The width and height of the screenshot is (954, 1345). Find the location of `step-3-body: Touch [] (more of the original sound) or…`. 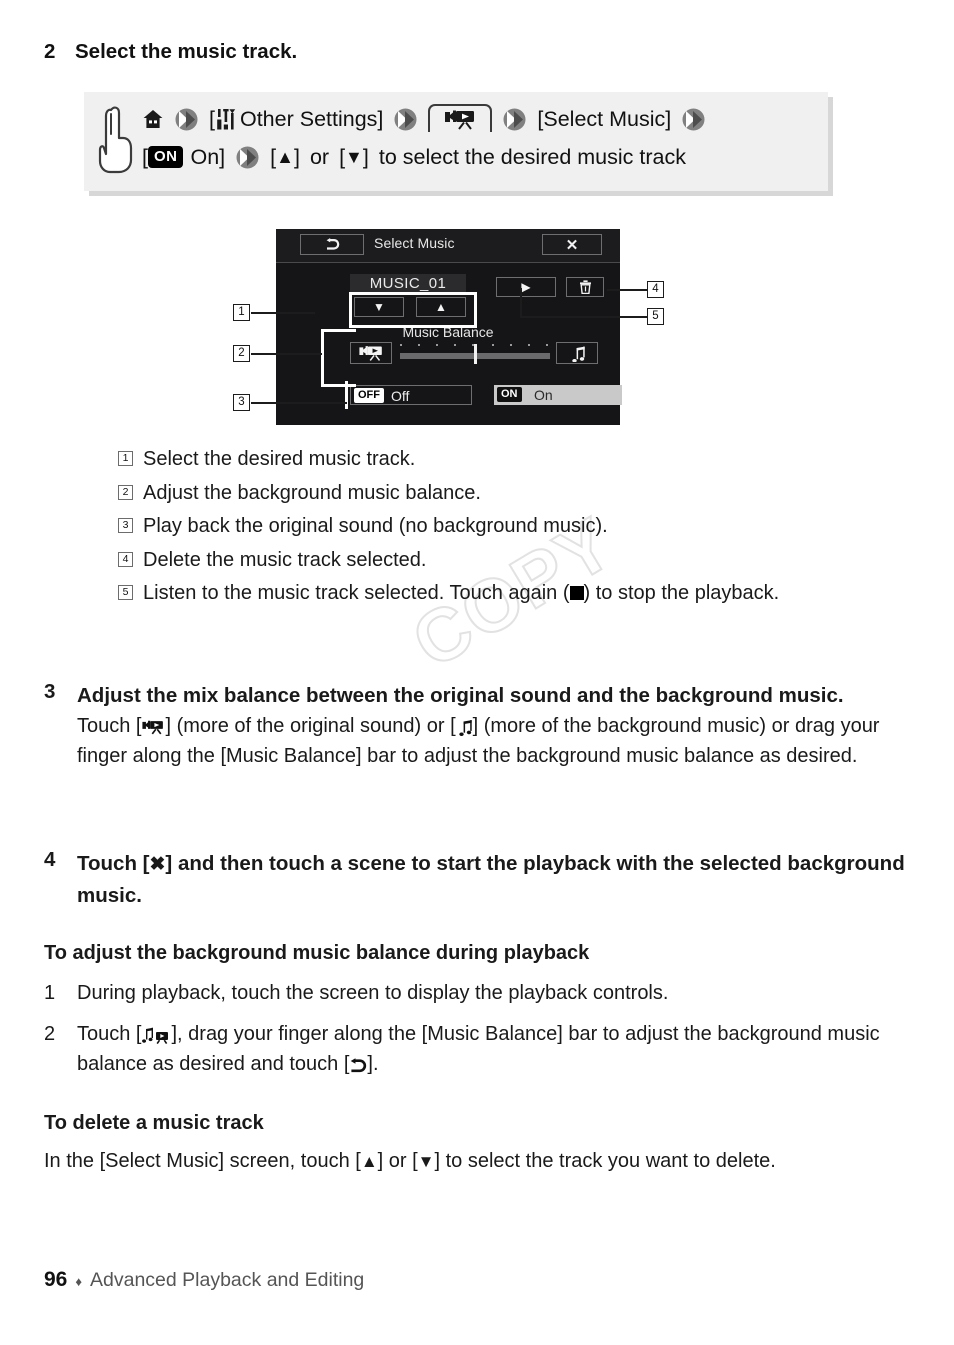

step-3-body: Touch [] (more of the original sound) or… is located at coordinates (495, 741).